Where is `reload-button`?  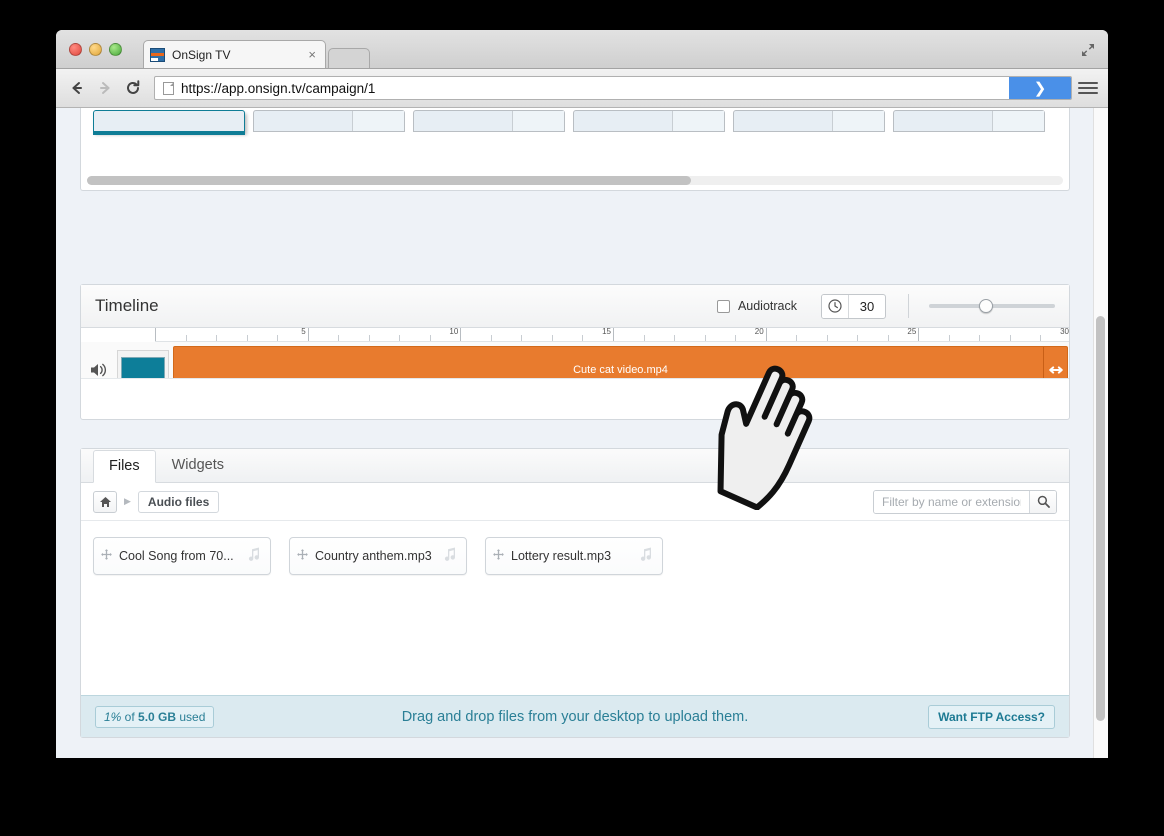
reload-button is located at coordinates (133, 88).